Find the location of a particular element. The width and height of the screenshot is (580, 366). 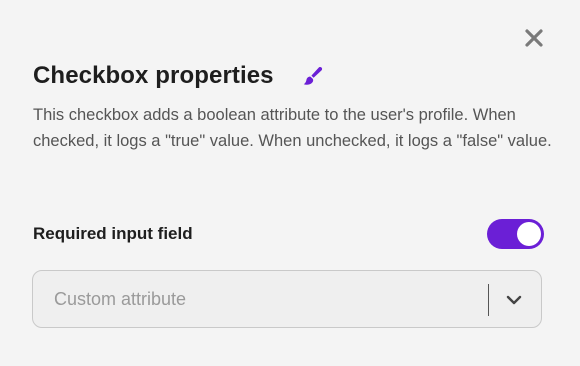

required-field-row: Required input field is located at coordinates (288, 234).